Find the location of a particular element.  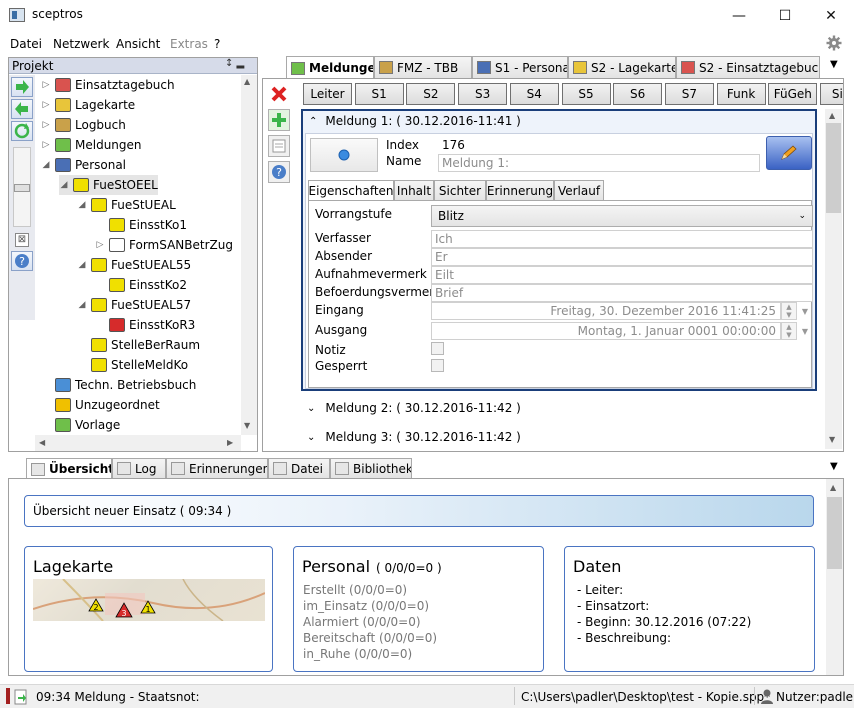

filter-button-f-geh: FüGeh is located at coordinates (793, 94).